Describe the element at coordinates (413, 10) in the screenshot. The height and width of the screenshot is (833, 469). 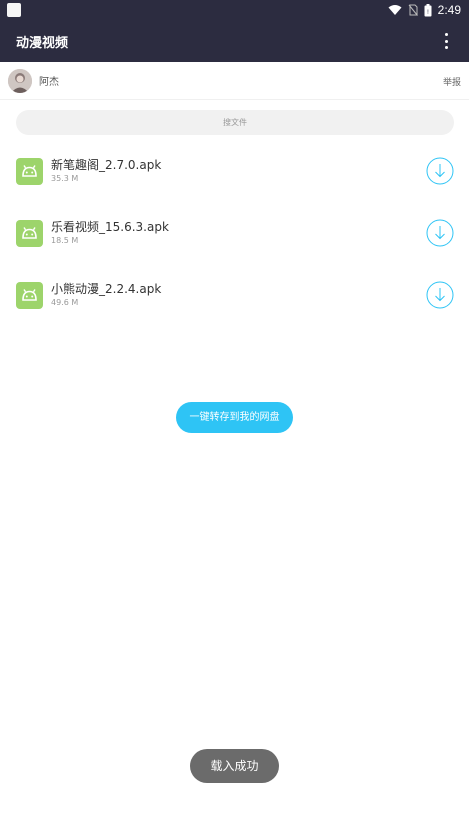
I see `no-sim-icon` at that location.